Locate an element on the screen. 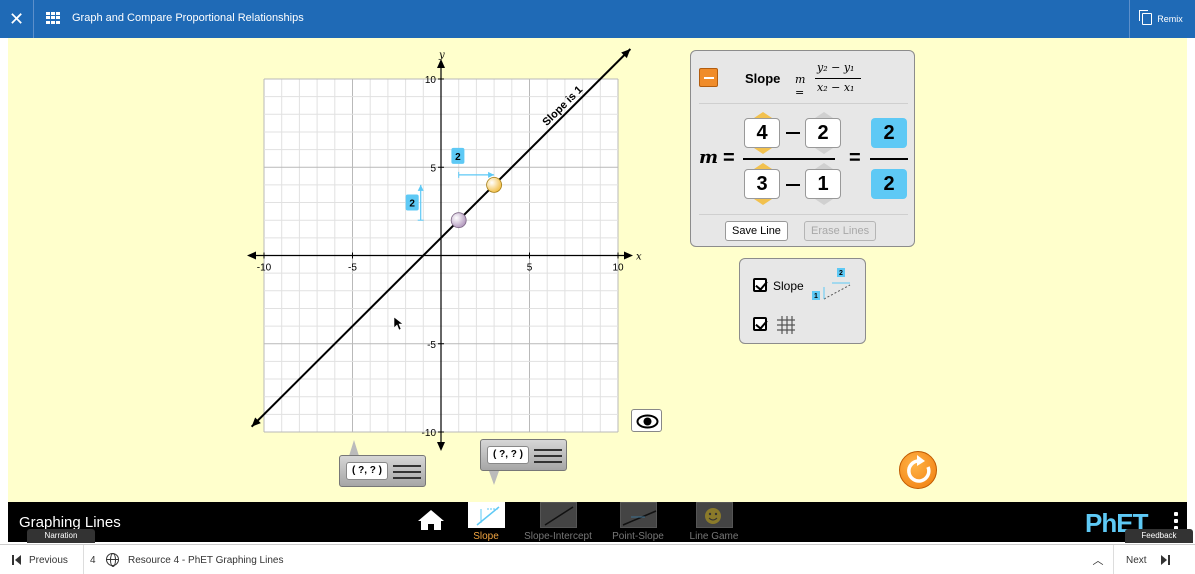 The height and width of the screenshot is (574, 1195). y-axis-label: y is located at coordinates (441, 55).